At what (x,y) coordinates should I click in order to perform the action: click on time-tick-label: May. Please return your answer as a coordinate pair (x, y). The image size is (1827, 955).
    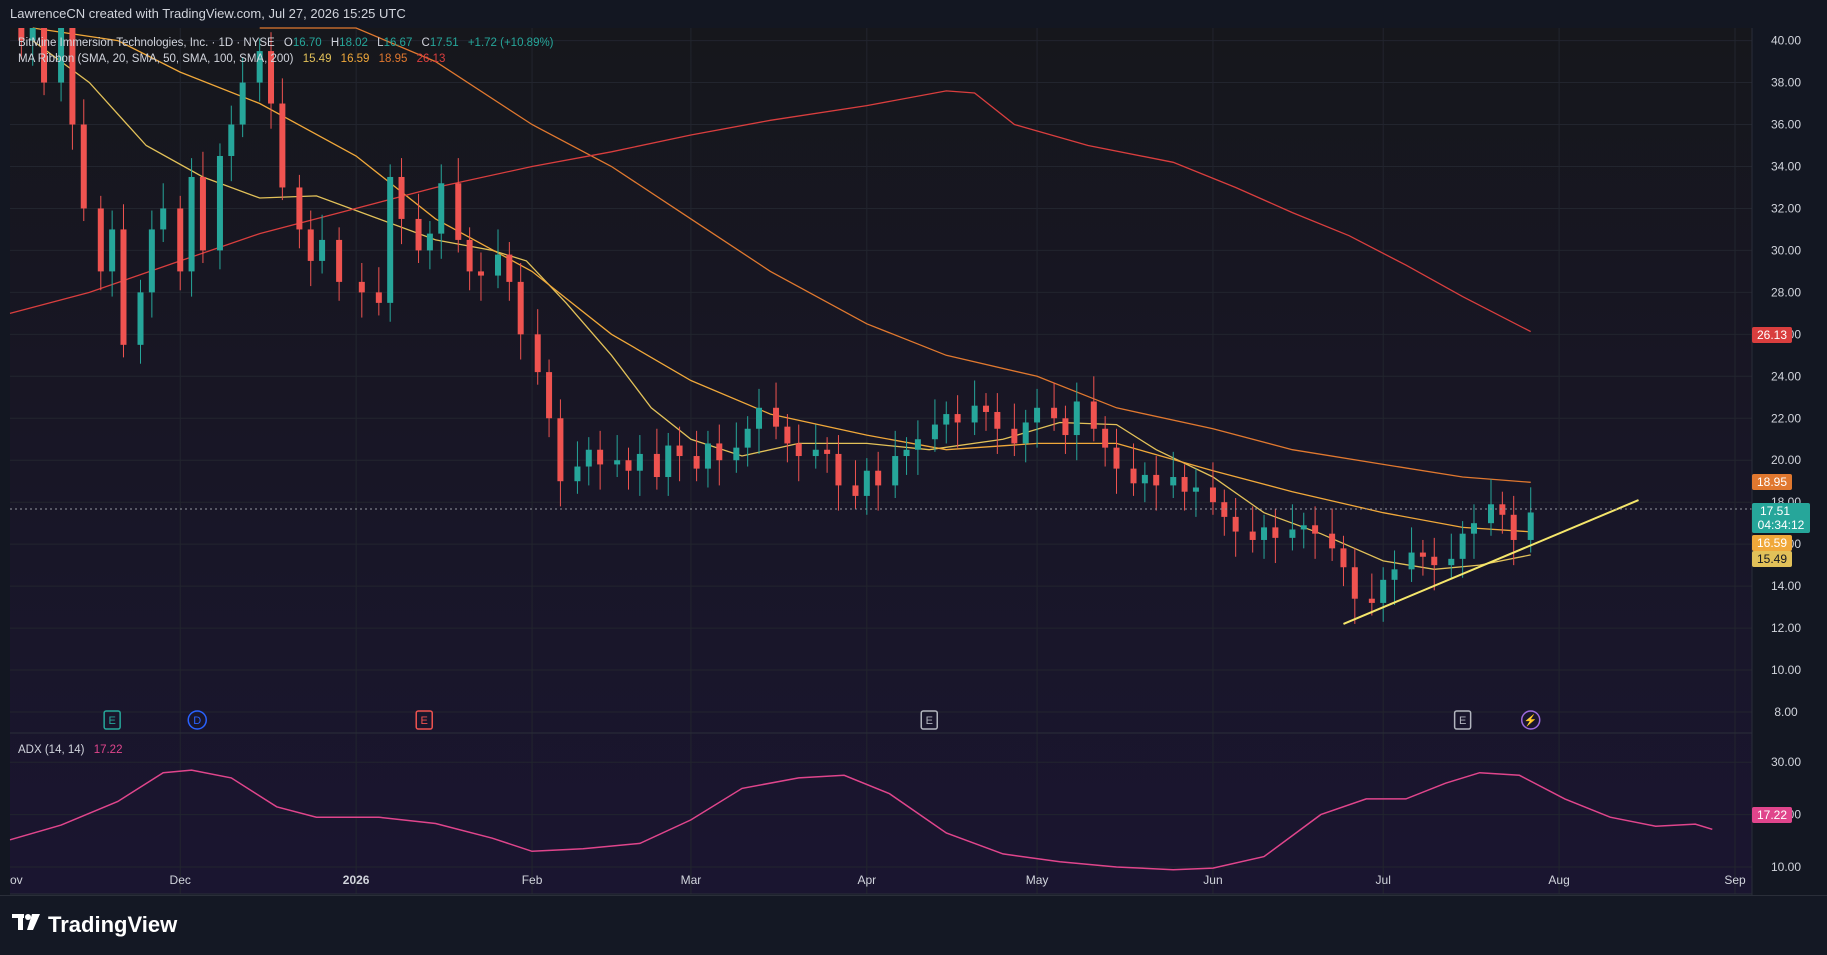
    Looking at the image, I should click on (1037, 880).